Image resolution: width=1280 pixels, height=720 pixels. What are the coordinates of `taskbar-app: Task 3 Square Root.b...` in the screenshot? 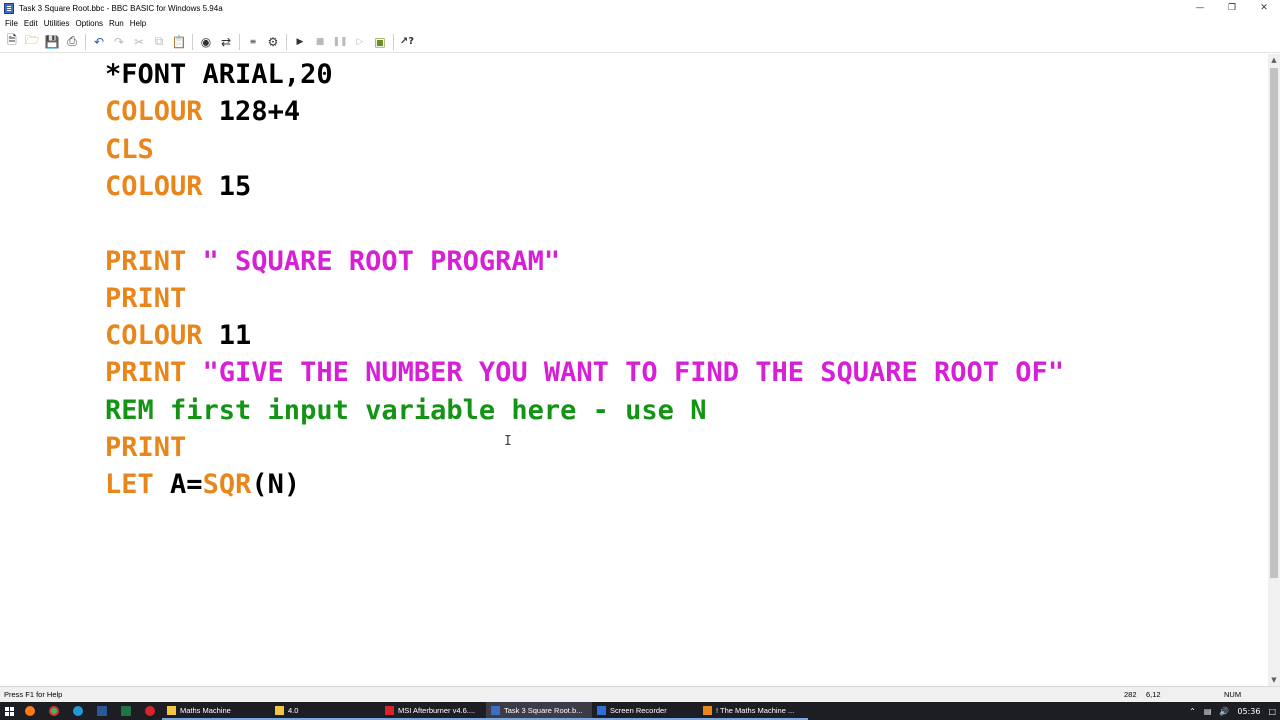 It's located at (539, 711).